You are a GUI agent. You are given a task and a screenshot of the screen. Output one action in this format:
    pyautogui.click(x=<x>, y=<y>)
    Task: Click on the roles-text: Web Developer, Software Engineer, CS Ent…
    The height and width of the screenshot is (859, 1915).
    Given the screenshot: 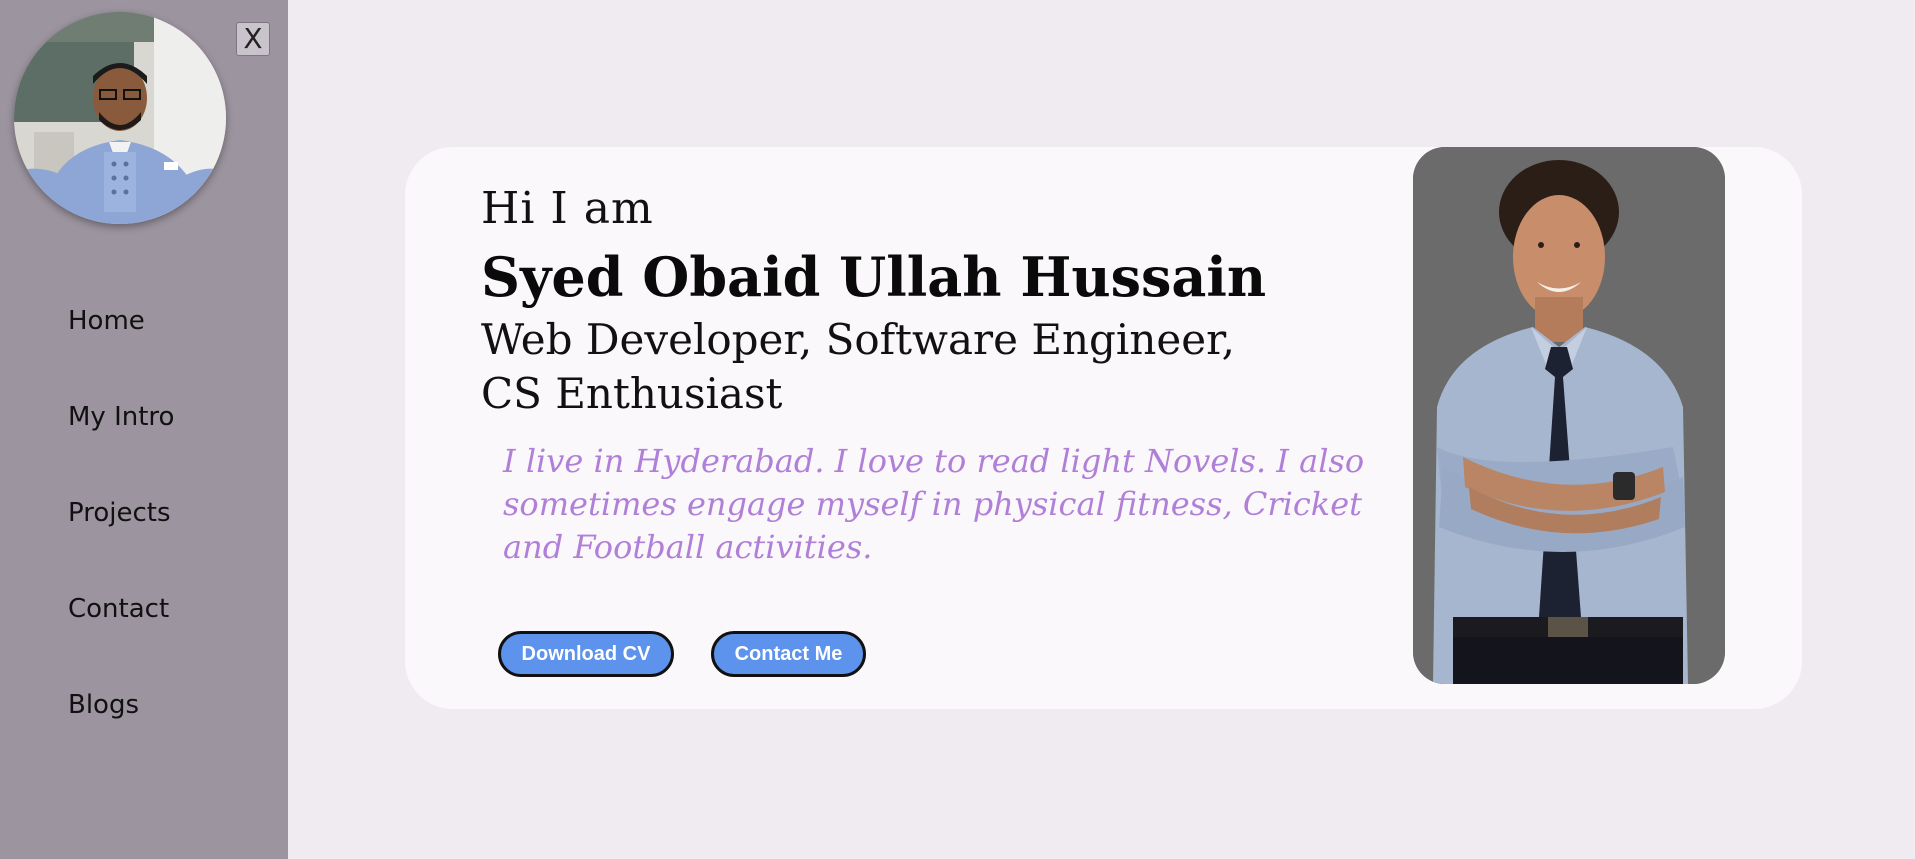 What is the action you would take?
    pyautogui.click(x=858, y=366)
    